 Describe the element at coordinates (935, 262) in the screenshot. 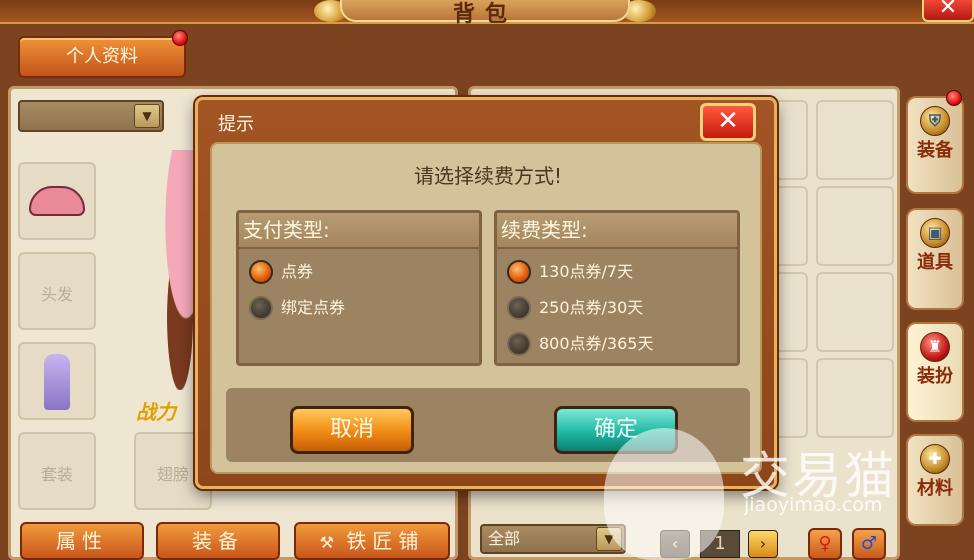

I see `tab-items-label: 道具` at that location.